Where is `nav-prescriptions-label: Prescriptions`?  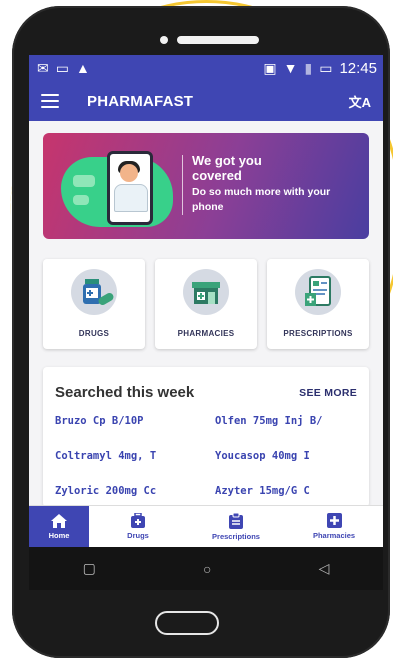 nav-prescriptions-label: Prescriptions is located at coordinates (236, 536).